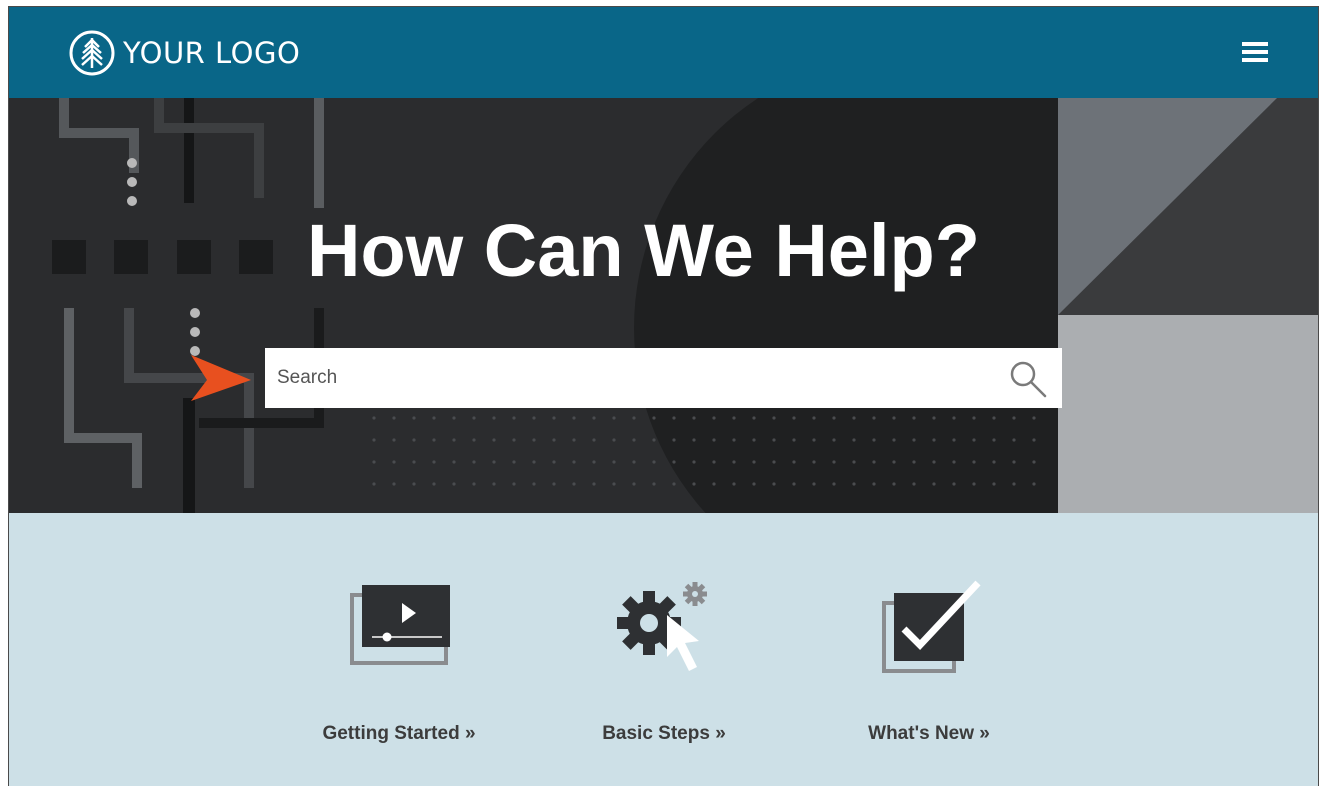 Image resolution: width=1321 pixels, height=786 pixels. Describe the element at coordinates (399, 733) in the screenshot. I see `tile-label: Getting Started »` at that location.